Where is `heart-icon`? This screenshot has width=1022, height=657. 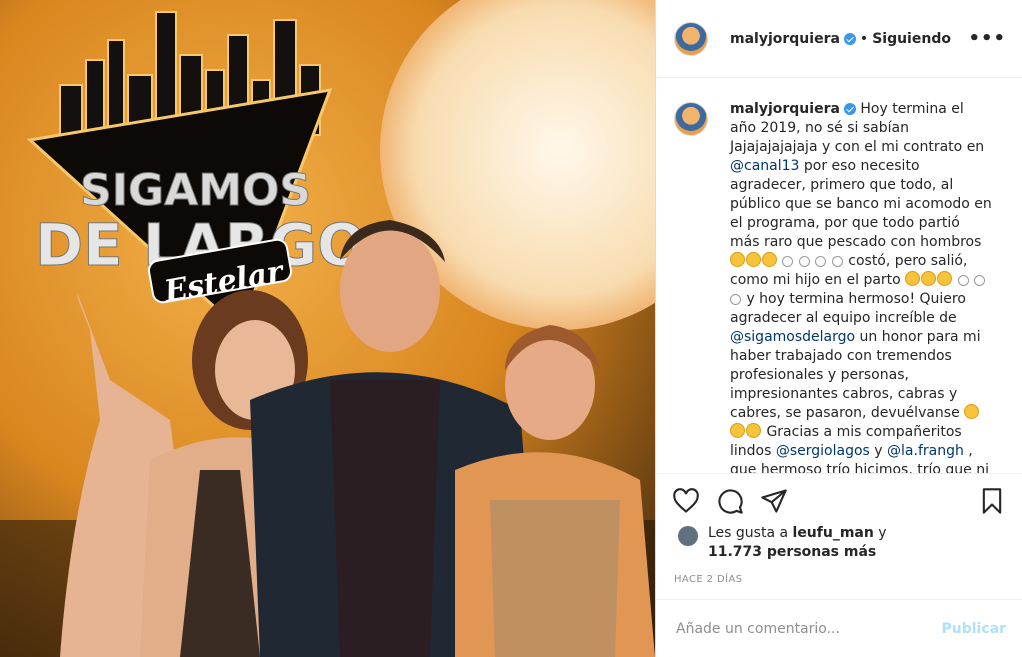
heart-icon is located at coordinates (686, 501).